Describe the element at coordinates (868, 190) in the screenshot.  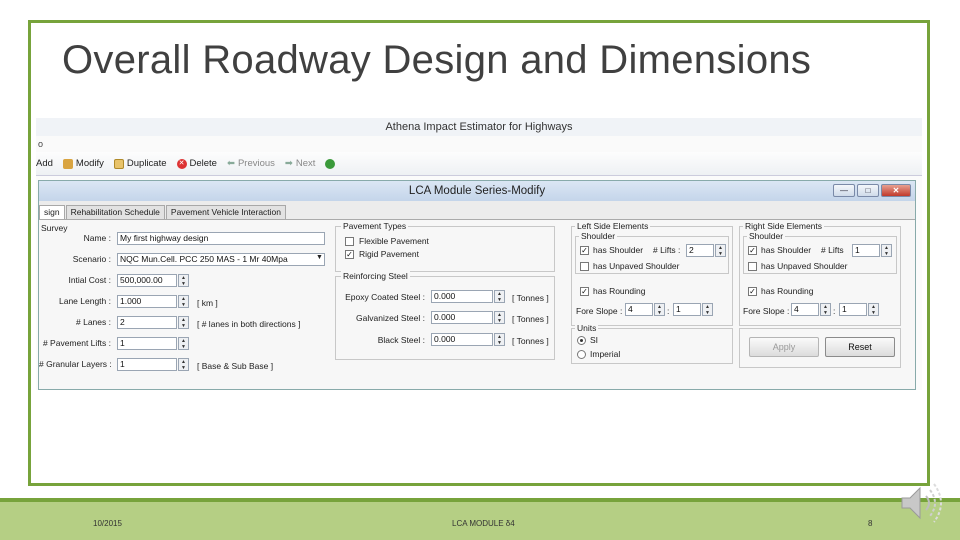
I see `maximize-button: □` at that location.